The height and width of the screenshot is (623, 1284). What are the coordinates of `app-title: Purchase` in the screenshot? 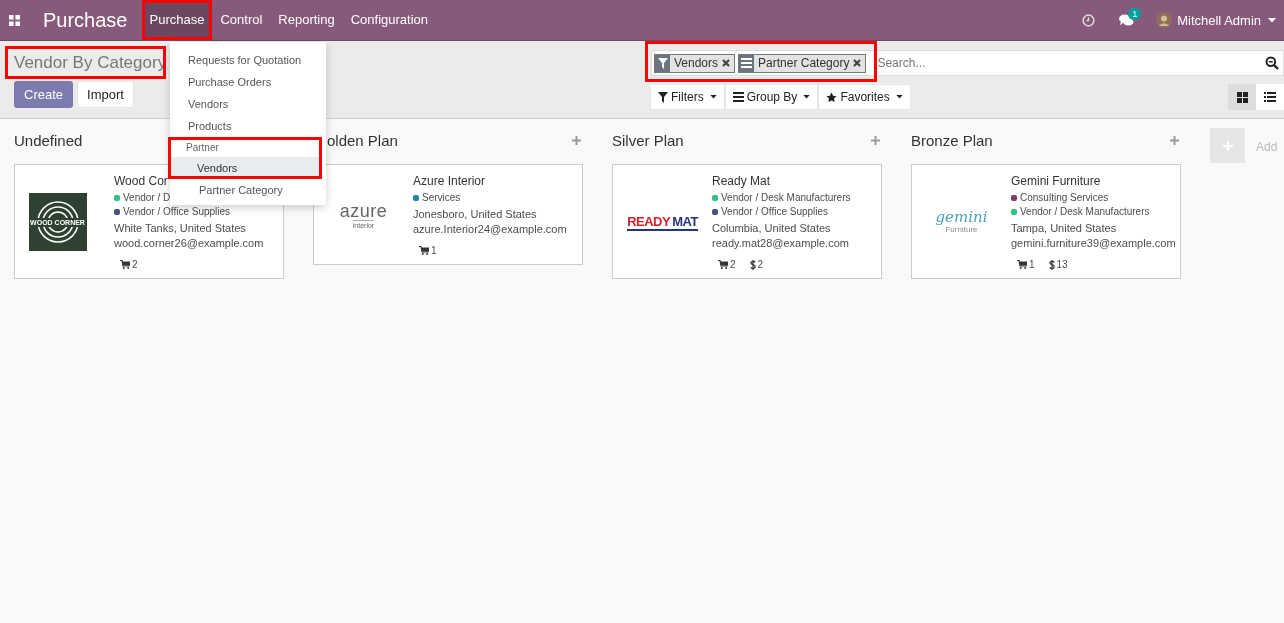 It's located at (85, 20).